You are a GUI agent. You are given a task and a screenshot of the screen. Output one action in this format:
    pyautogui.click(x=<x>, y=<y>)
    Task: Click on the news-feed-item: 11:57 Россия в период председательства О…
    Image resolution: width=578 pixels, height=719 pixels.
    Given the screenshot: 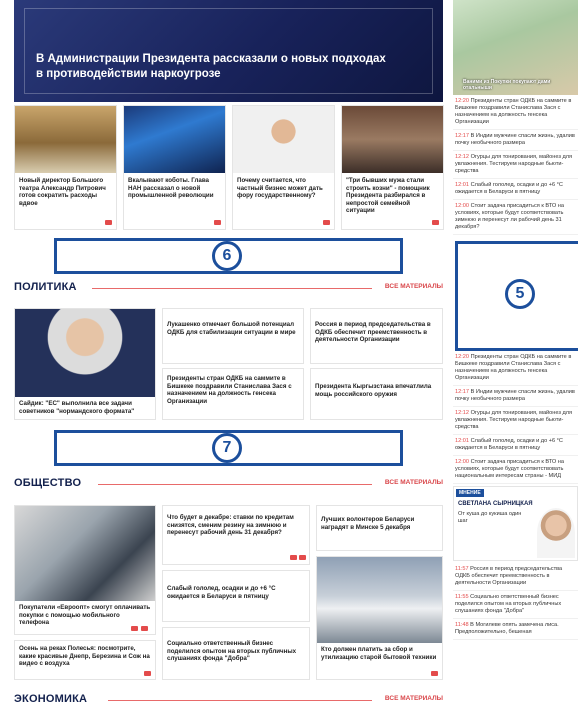 What is the action you would take?
    pyautogui.click(x=515, y=577)
    